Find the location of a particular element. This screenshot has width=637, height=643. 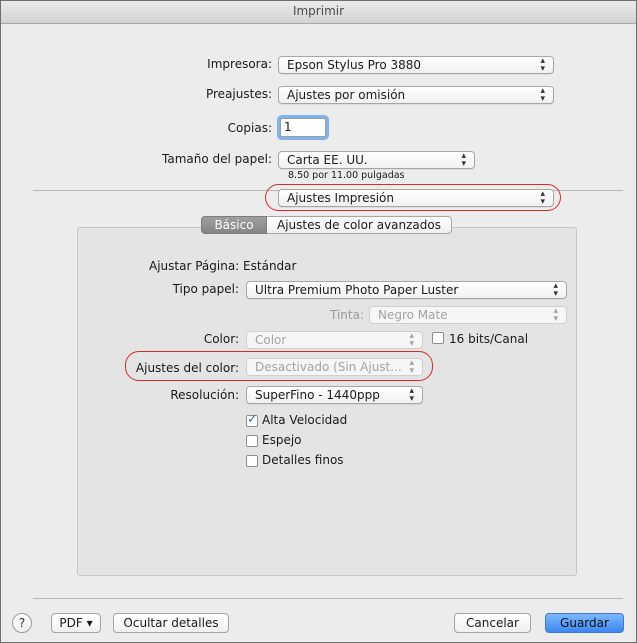

hide-details-button: Ocultar detalles is located at coordinates (171, 623).